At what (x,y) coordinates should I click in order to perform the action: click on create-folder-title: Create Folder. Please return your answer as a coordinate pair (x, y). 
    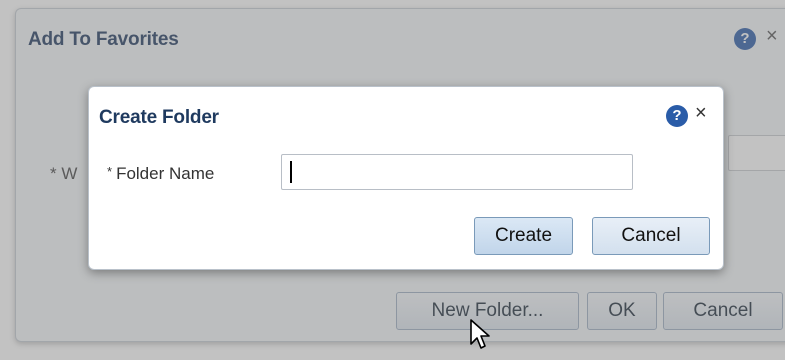
    Looking at the image, I should click on (159, 117).